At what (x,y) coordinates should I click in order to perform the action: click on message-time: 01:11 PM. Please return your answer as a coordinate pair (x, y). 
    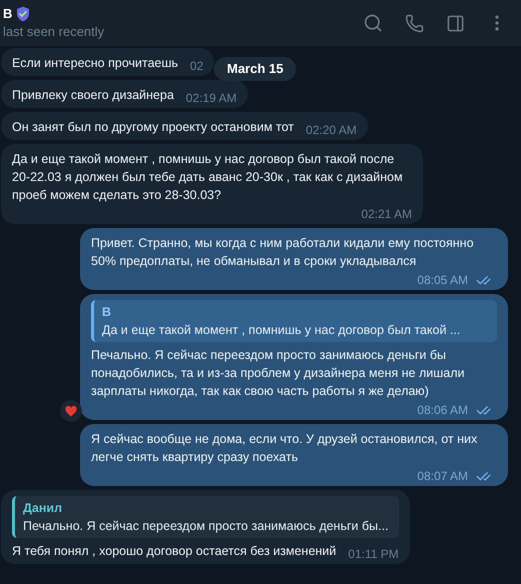
    Looking at the image, I should click on (373, 554).